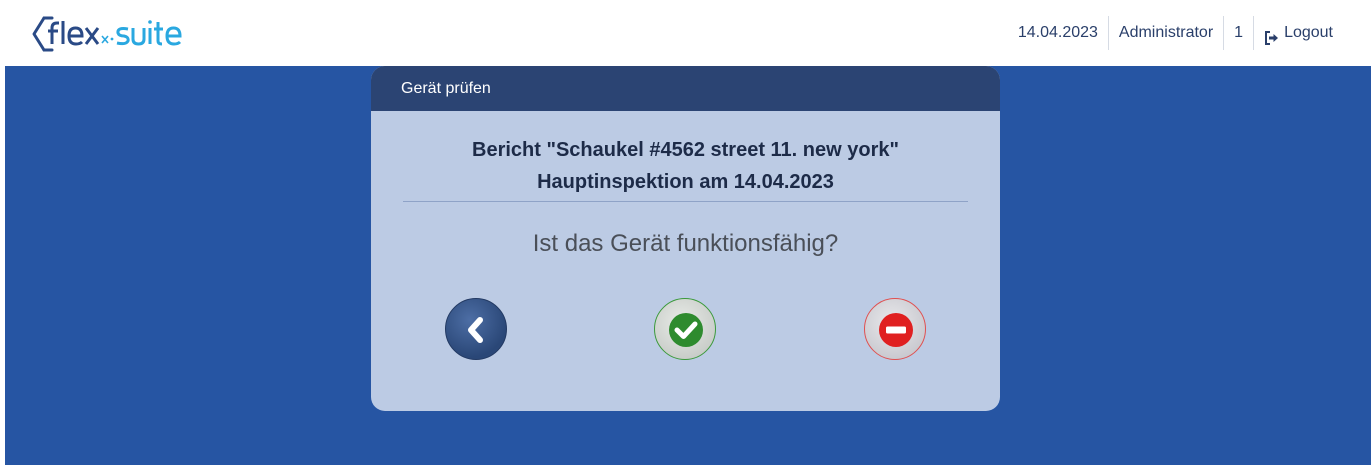  What do you see at coordinates (1308, 32) in the screenshot?
I see `logout-label: Logout` at bounding box center [1308, 32].